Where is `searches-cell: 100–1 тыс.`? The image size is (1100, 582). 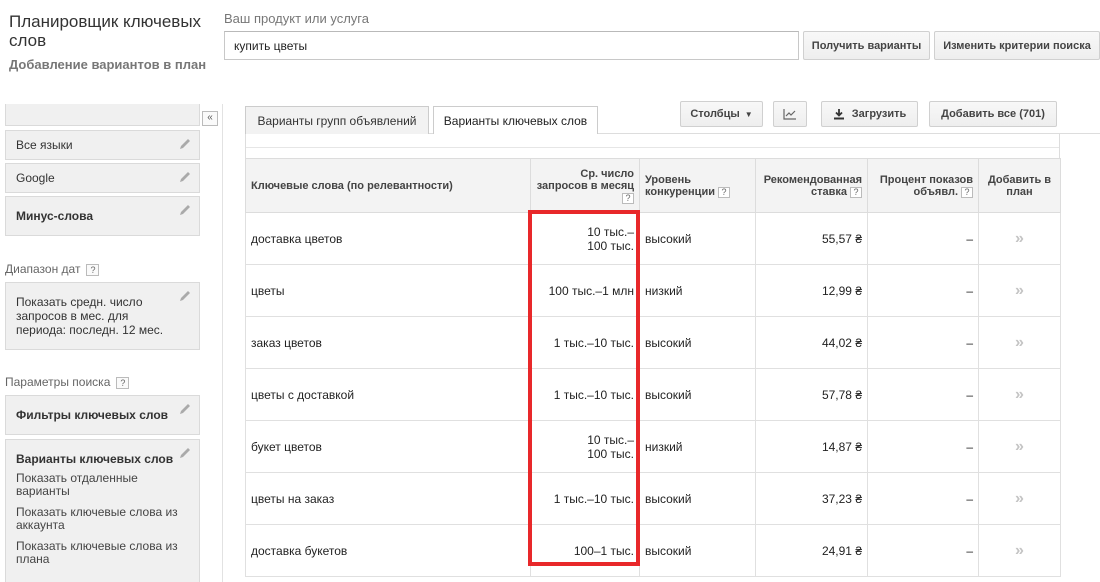
searches-cell: 100–1 тыс. is located at coordinates (585, 550).